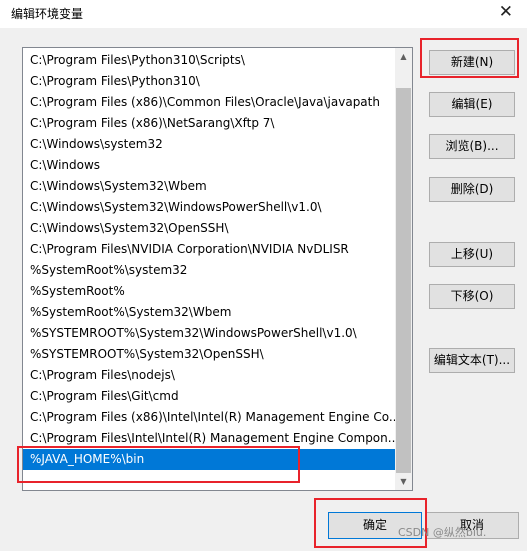 This screenshot has width=527, height=551. What do you see at coordinates (47, 14) in the screenshot?
I see `window-title: 编辑环境变量` at bounding box center [47, 14].